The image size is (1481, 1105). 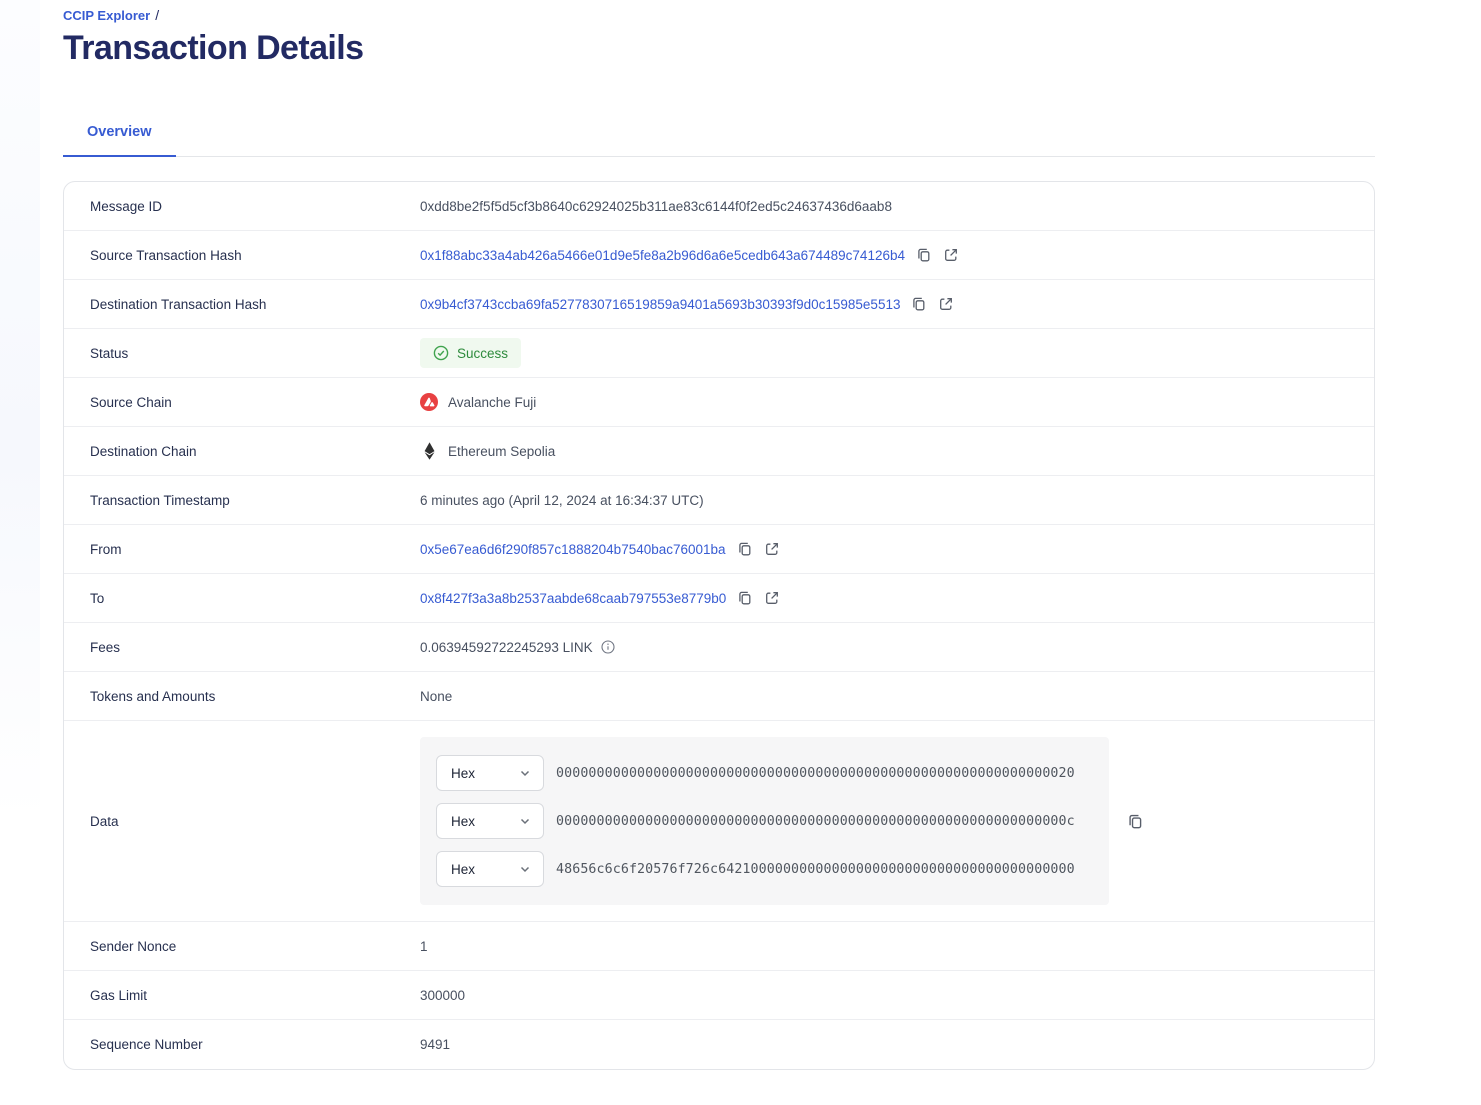 I want to click on left-edge-gradient, so click(x=20, y=410).